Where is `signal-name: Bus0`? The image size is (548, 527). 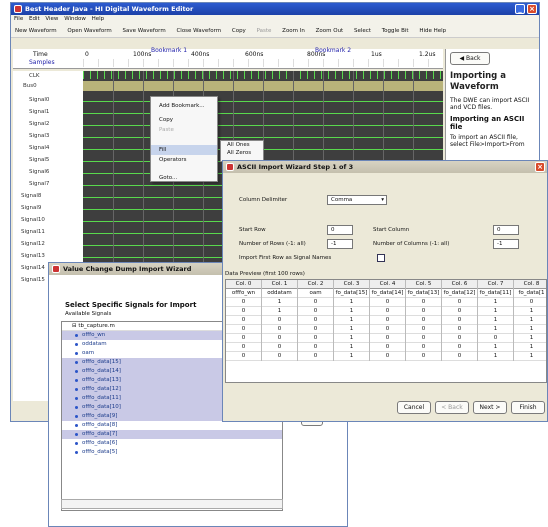
signal-name: Bus0 is located at coordinates (50, 86).